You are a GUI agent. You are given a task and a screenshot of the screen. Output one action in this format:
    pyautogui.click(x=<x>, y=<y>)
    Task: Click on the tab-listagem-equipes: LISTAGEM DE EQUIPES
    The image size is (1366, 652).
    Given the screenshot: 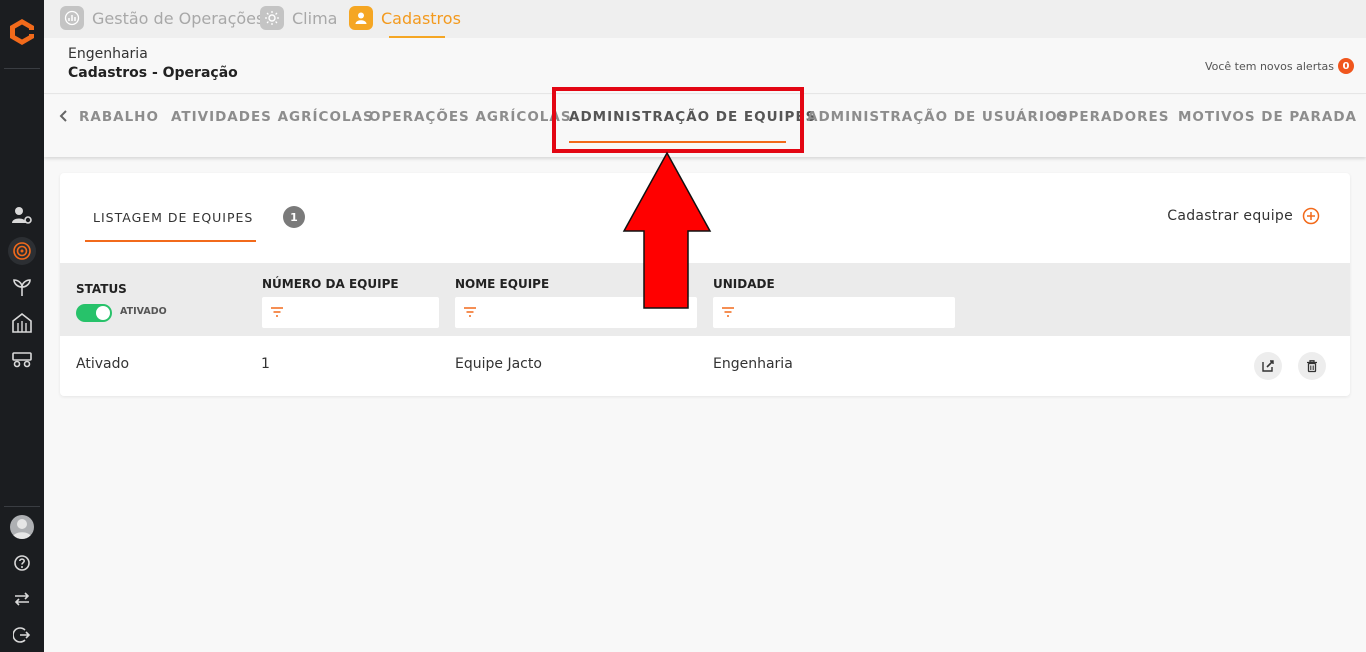 What is the action you would take?
    pyautogui.click(x=173, y=217)
    